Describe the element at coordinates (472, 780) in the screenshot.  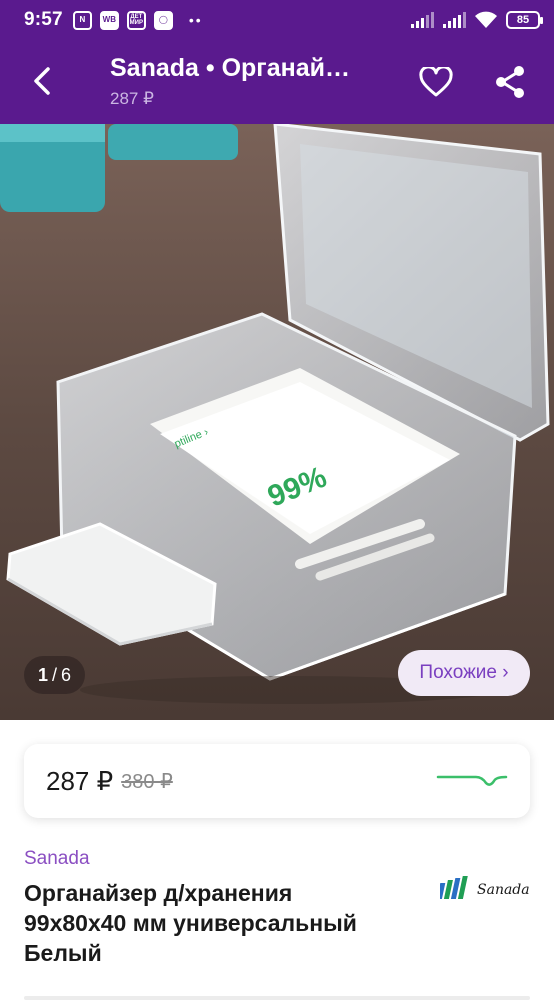
I see `price-history-graph-icon` at that location.